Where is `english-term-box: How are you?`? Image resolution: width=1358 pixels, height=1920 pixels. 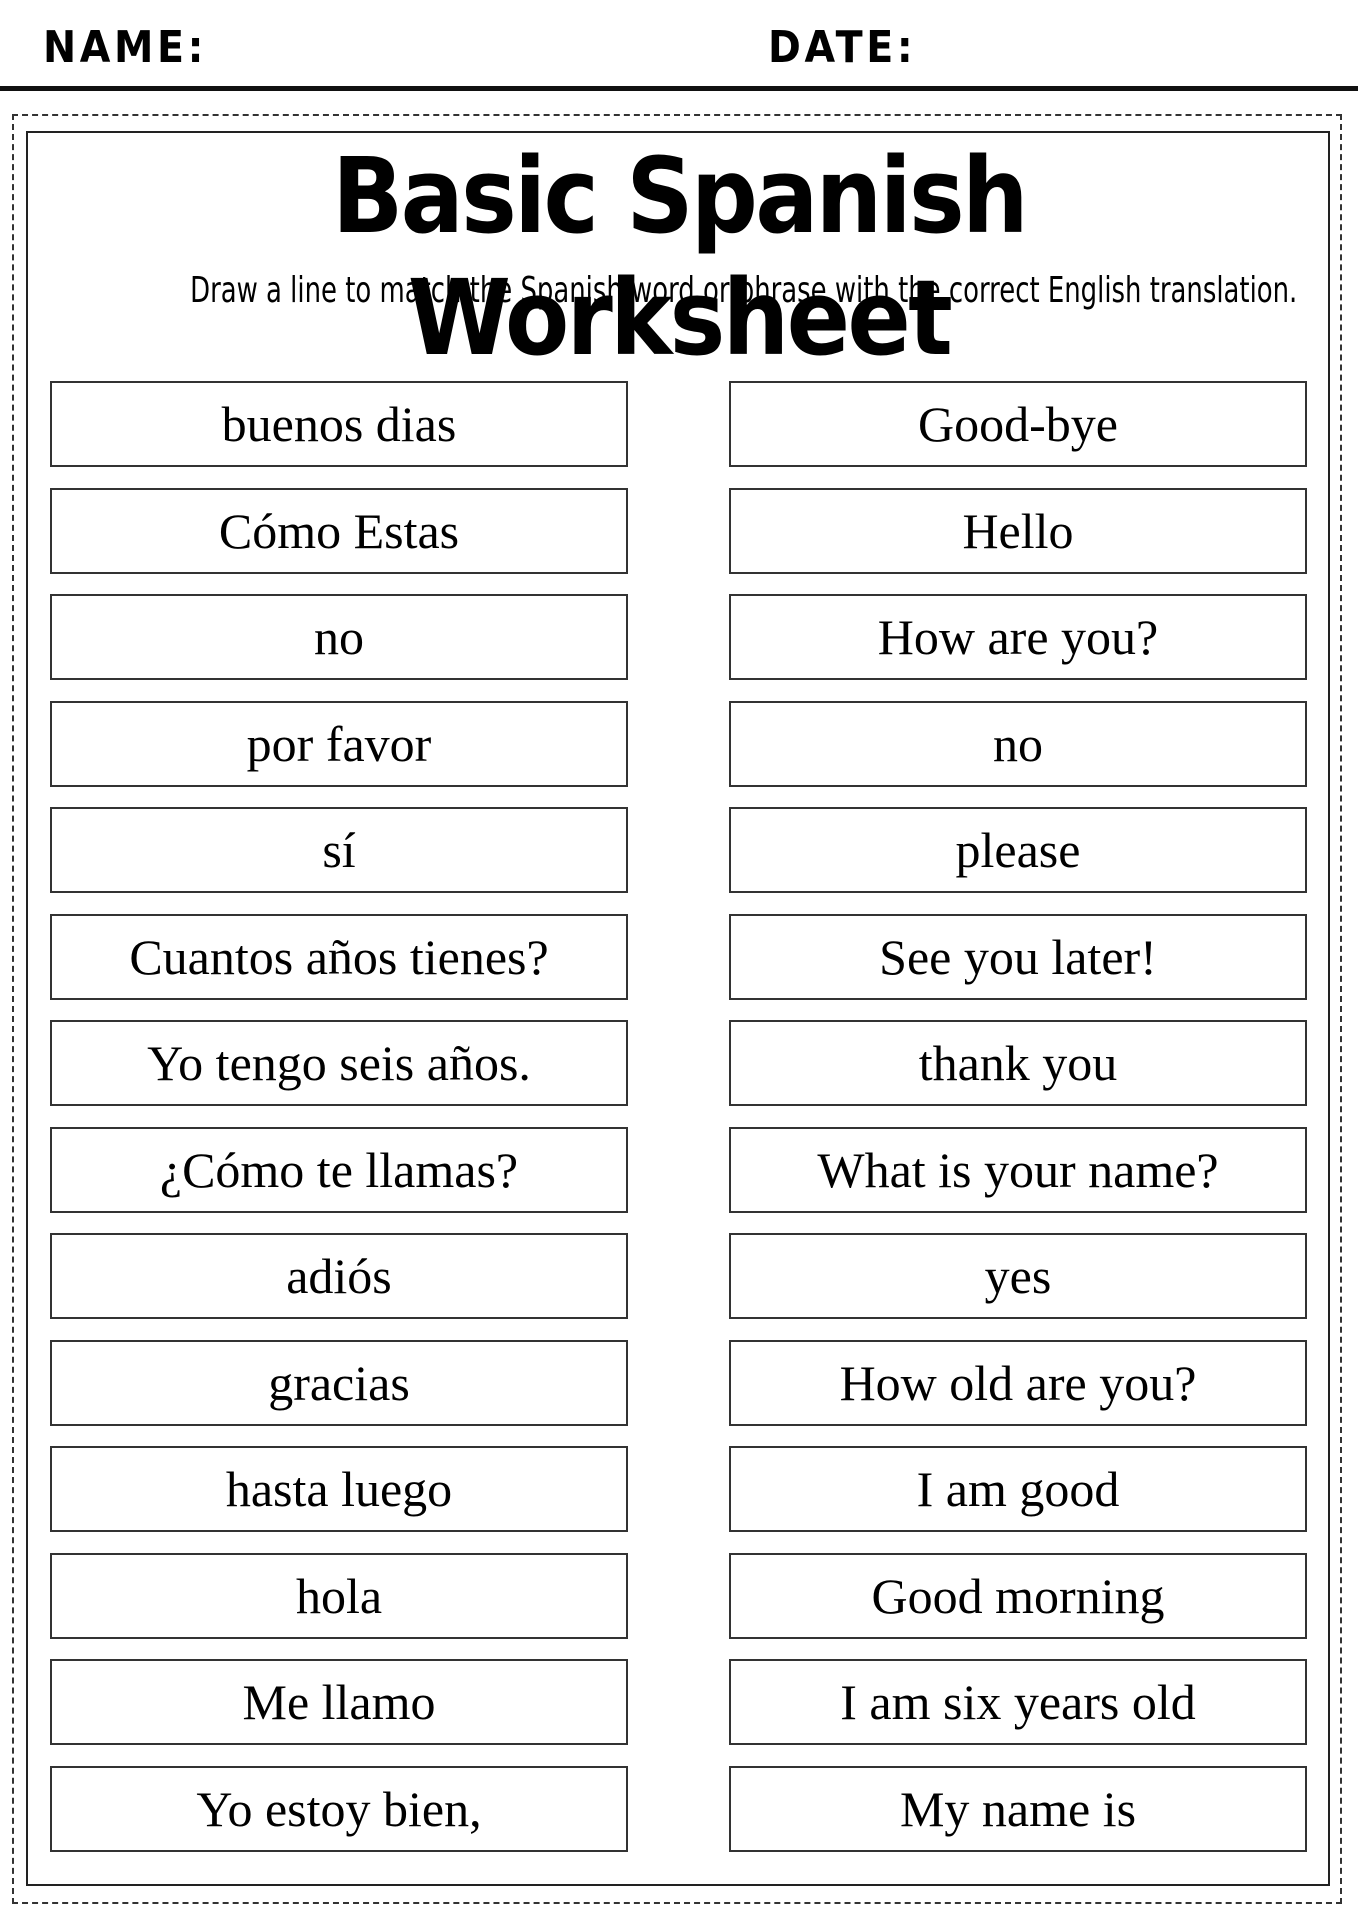
english-term-box: How are you? is located at coordinates (1018, 637).